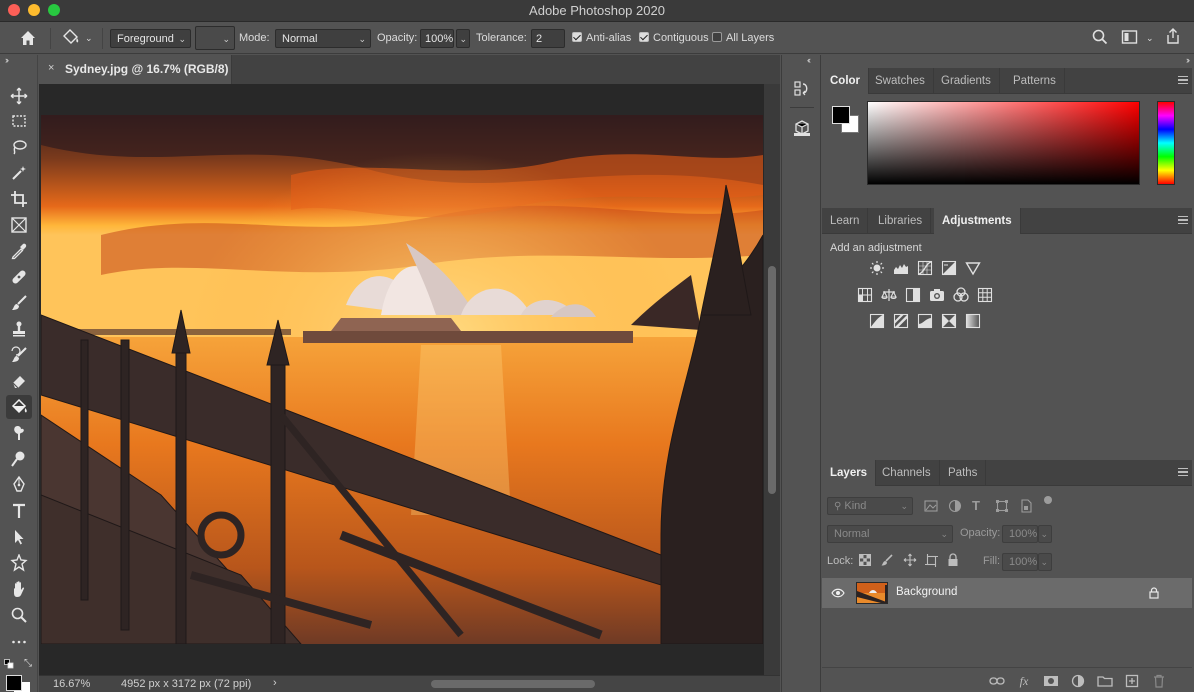 This screenshot has height=692, width=1194. What do you see at coordinates (28, 663) in the screenshot?
I see `swap-colors-icon: ⤡` at bounding box center [28, 663].